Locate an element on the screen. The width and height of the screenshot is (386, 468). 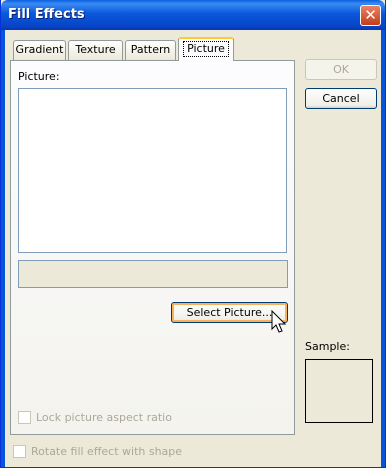
rotate-fill-label: Rotate fill effect with shape is located at coordinates (107, 451).